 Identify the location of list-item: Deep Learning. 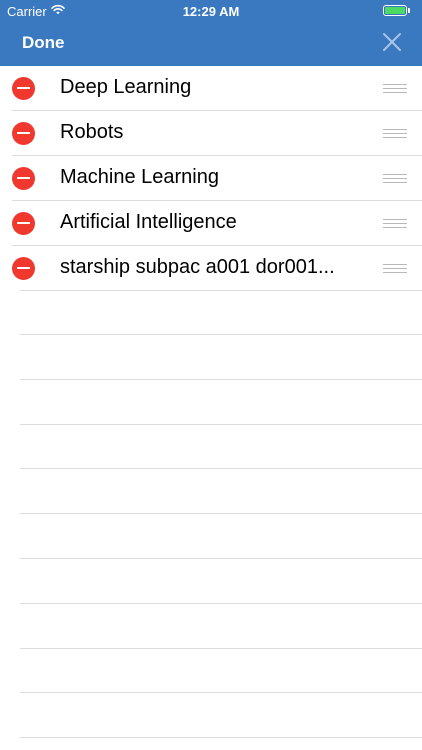
(211, 88).